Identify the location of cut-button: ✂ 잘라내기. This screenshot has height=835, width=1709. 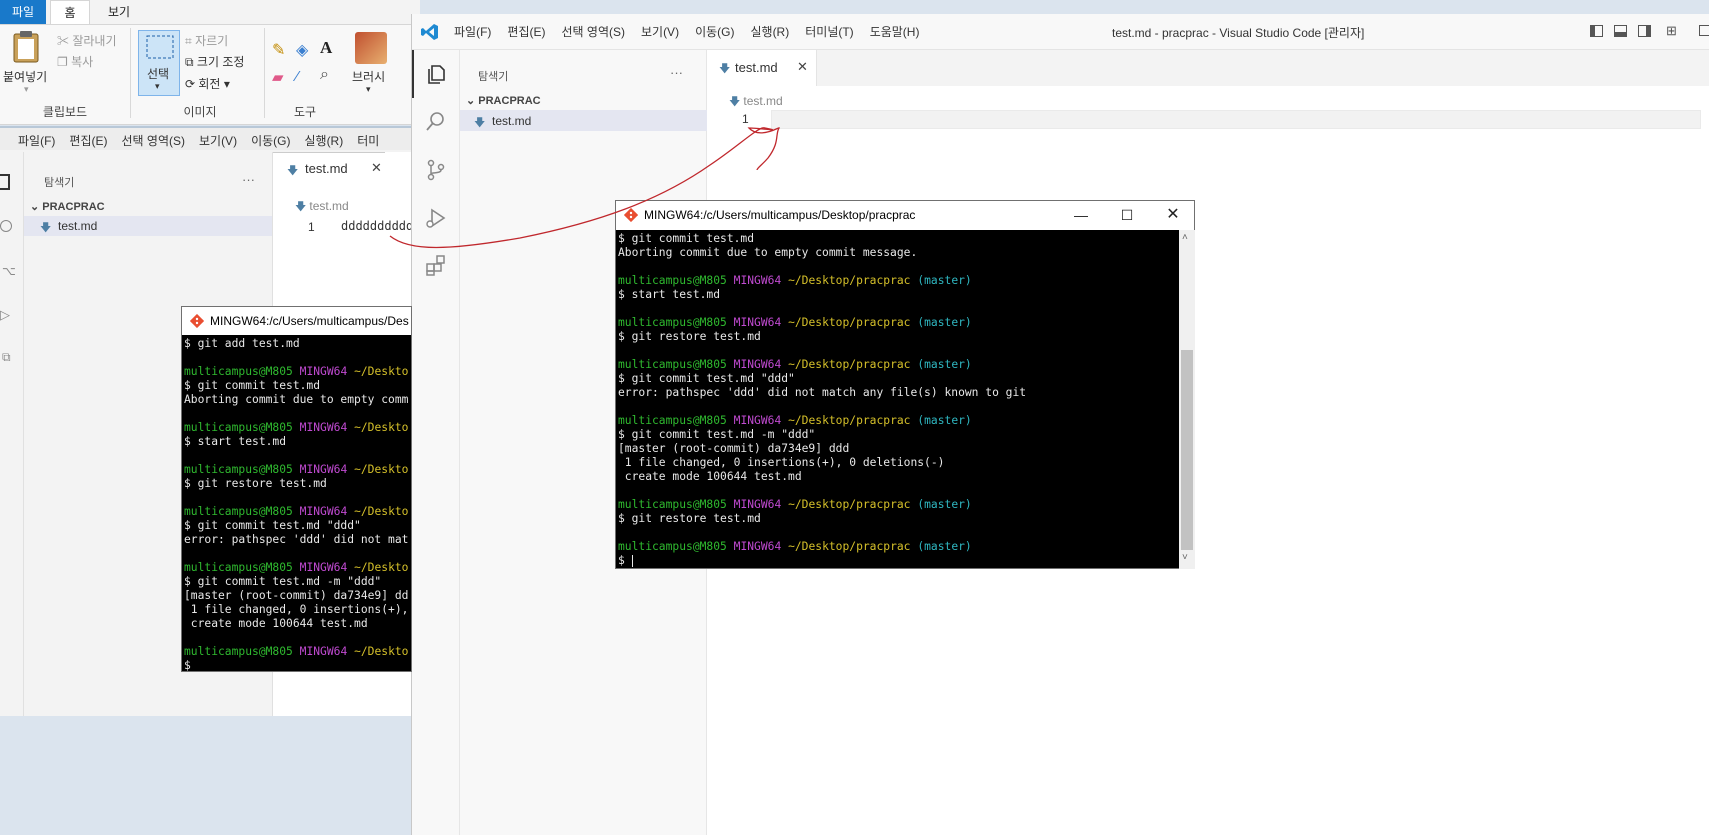
(87, 40).